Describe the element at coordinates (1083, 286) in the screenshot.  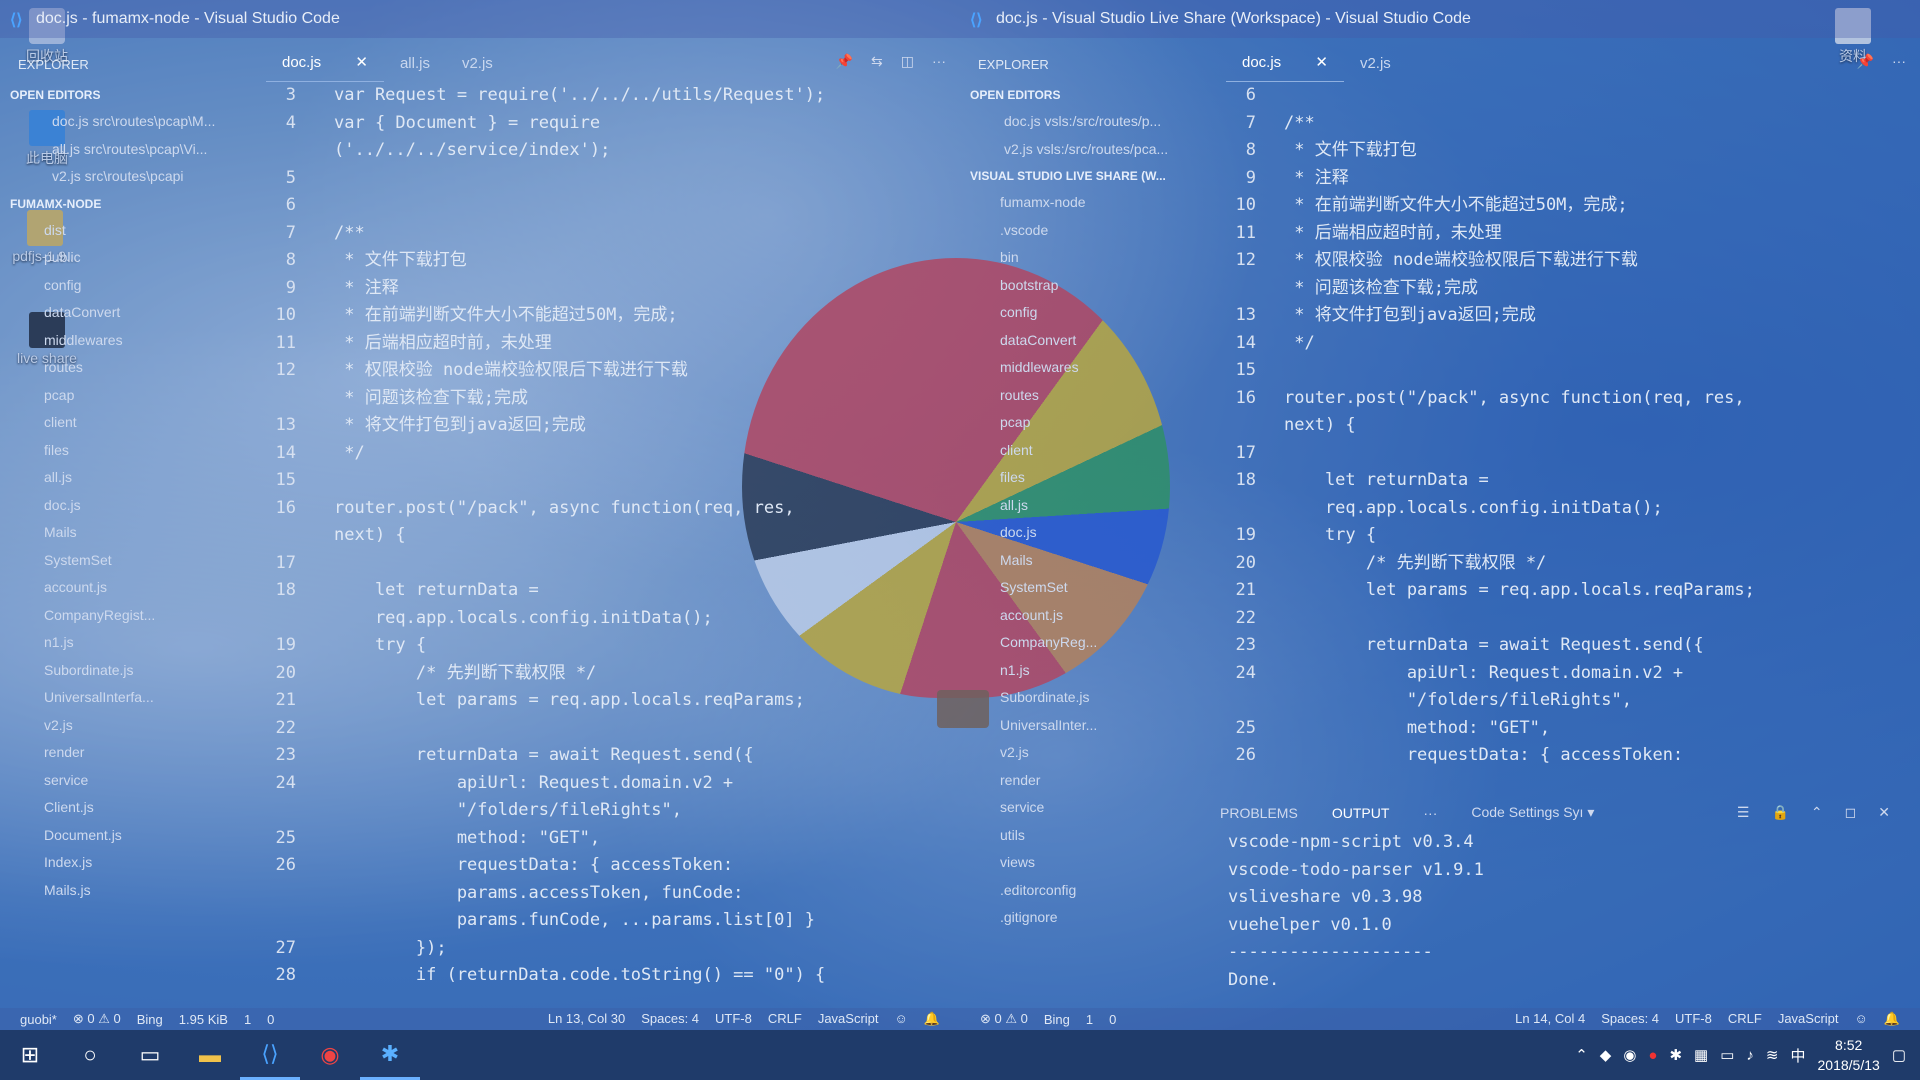
I see `tree-item: bootstrap` at that location.